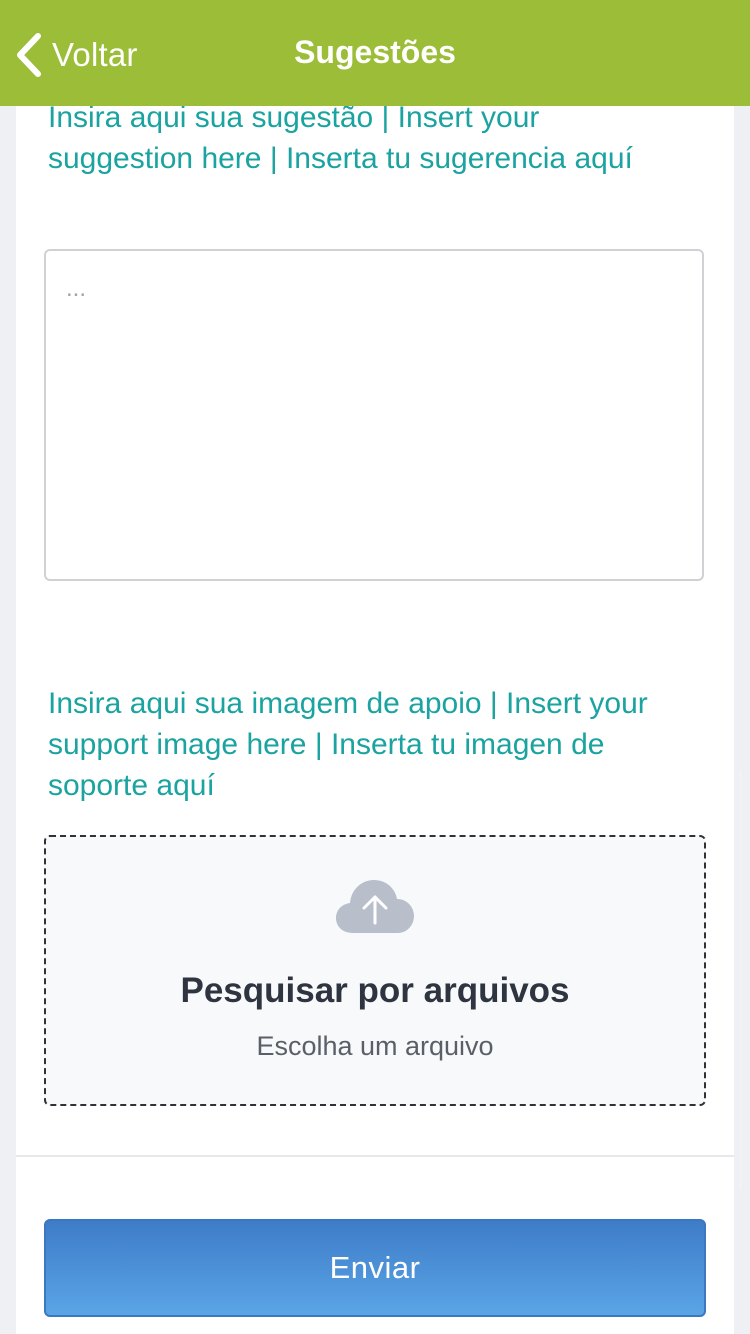 The height and width of the screenshot is (1334, 750). Describe the element at coordinates (375, 990) in the screenshot. I see `browse-files-title: Pesquisar por arquivos` at that location.